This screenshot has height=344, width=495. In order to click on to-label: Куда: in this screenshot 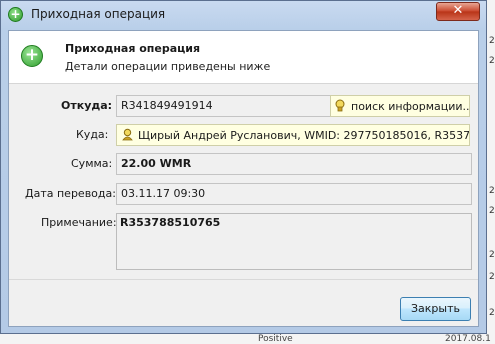, I will do `click(92, 134)`.